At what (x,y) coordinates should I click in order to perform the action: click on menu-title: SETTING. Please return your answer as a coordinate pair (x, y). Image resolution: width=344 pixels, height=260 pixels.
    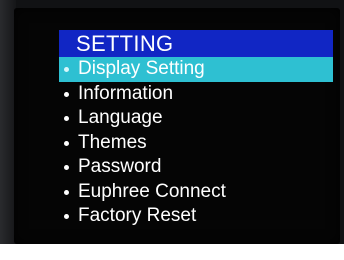
    Looking at the image, I should click on (196, 43).